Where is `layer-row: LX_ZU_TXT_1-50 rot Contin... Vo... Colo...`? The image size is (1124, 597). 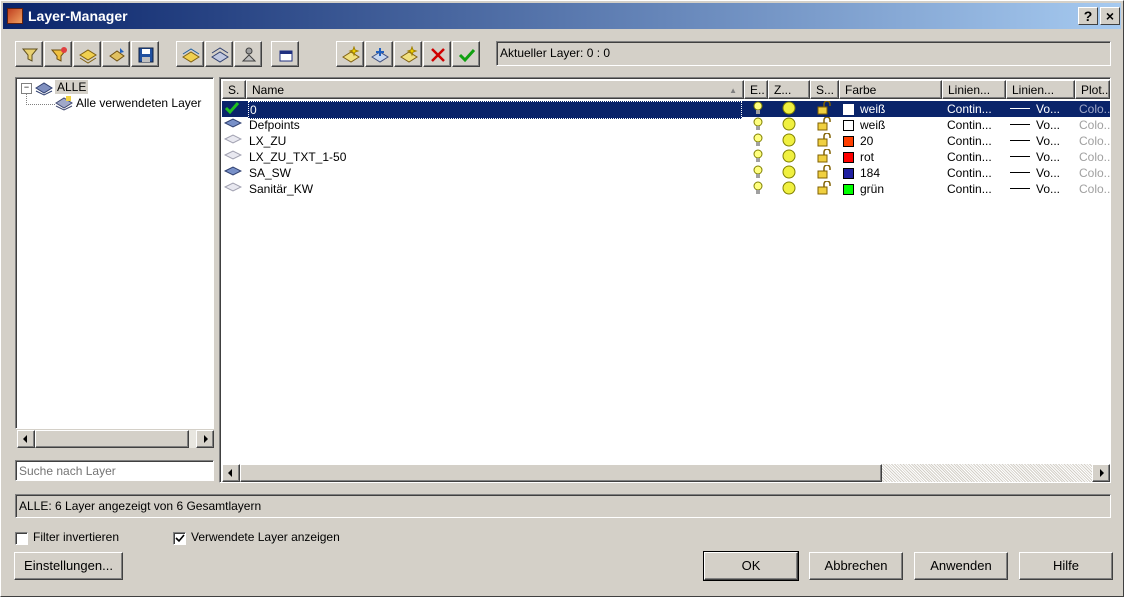 layer-row: LX_ZU_TXT_1-50 rot Contin... Vo... Colo... is located at coordinates (666, 157).